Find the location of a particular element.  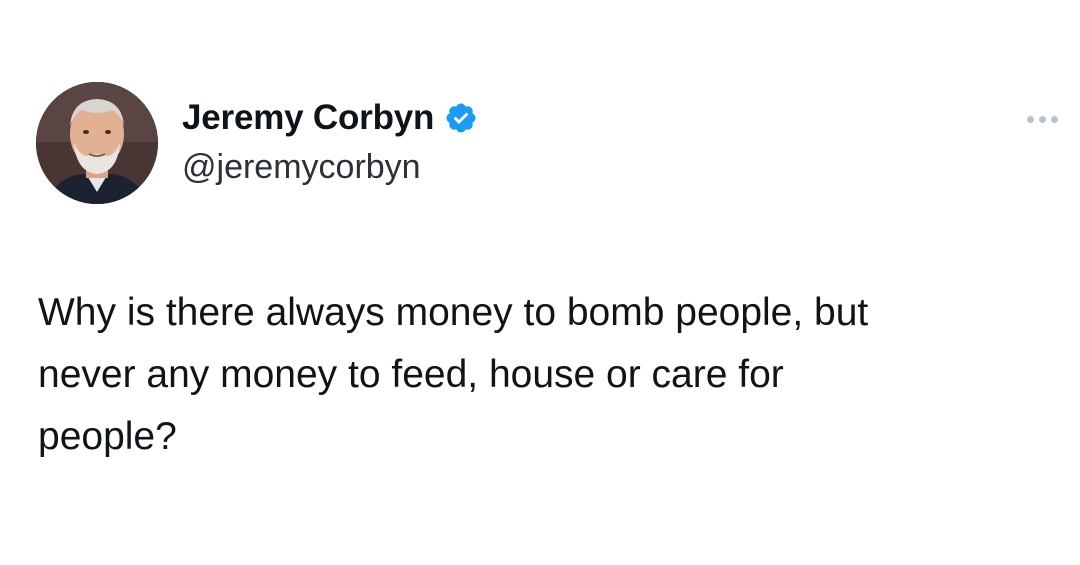

author-name-row: Jeremy Corbyn is located at coordinates (330, 118).